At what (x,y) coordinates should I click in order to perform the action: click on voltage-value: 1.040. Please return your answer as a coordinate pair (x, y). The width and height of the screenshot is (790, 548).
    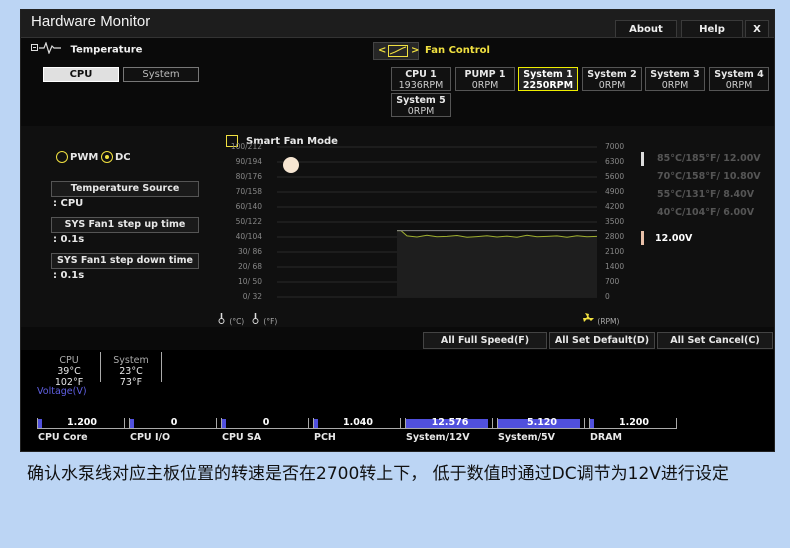
    Looking at the image, I should click on (358, 422).